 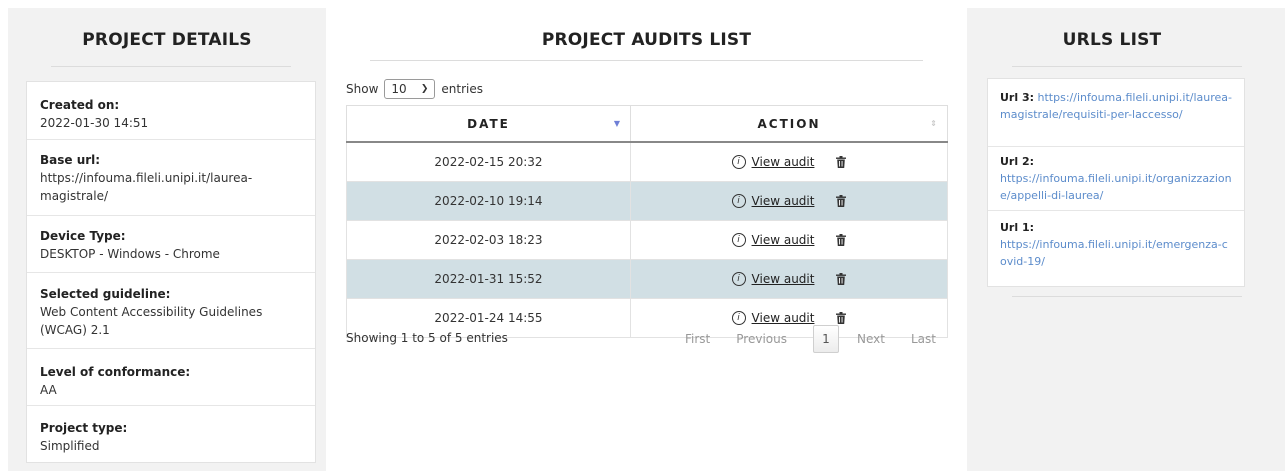 I want to click on table-header-row: DATE ▼ ACTION ⇕, so click(x=647, y=124).